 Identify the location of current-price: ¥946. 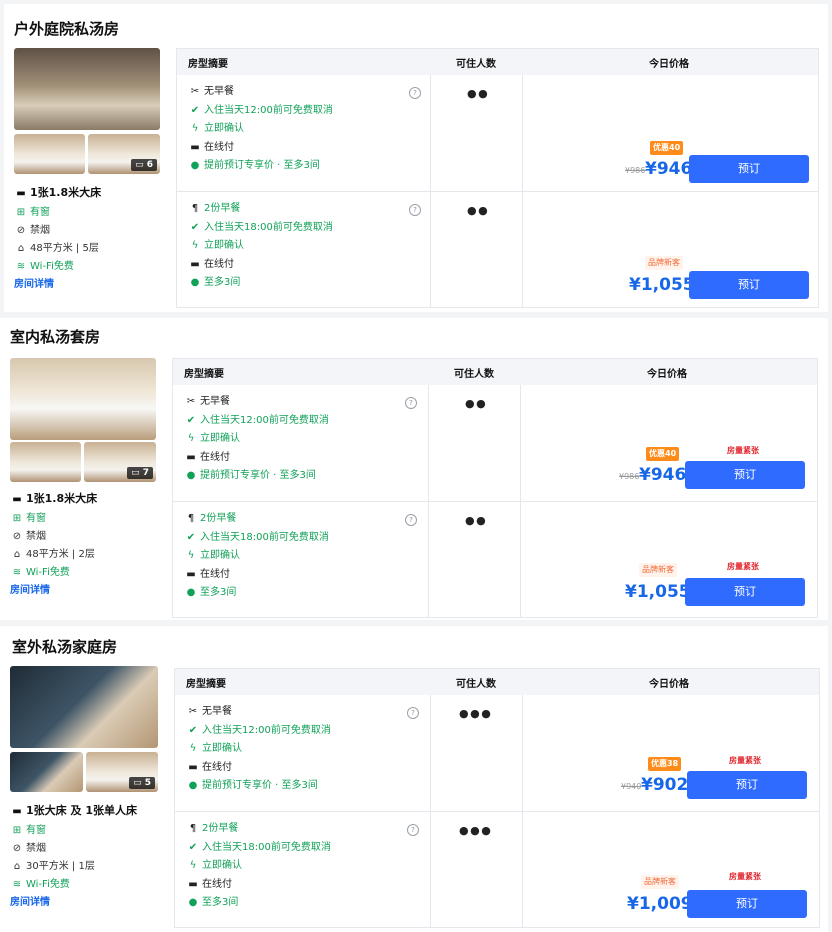
(663, 475).